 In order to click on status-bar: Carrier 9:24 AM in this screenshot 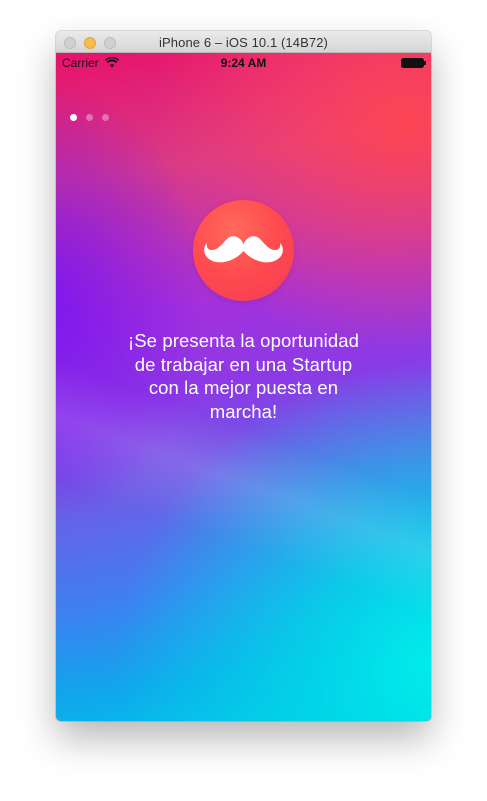, I will do `click(243, 63)`.